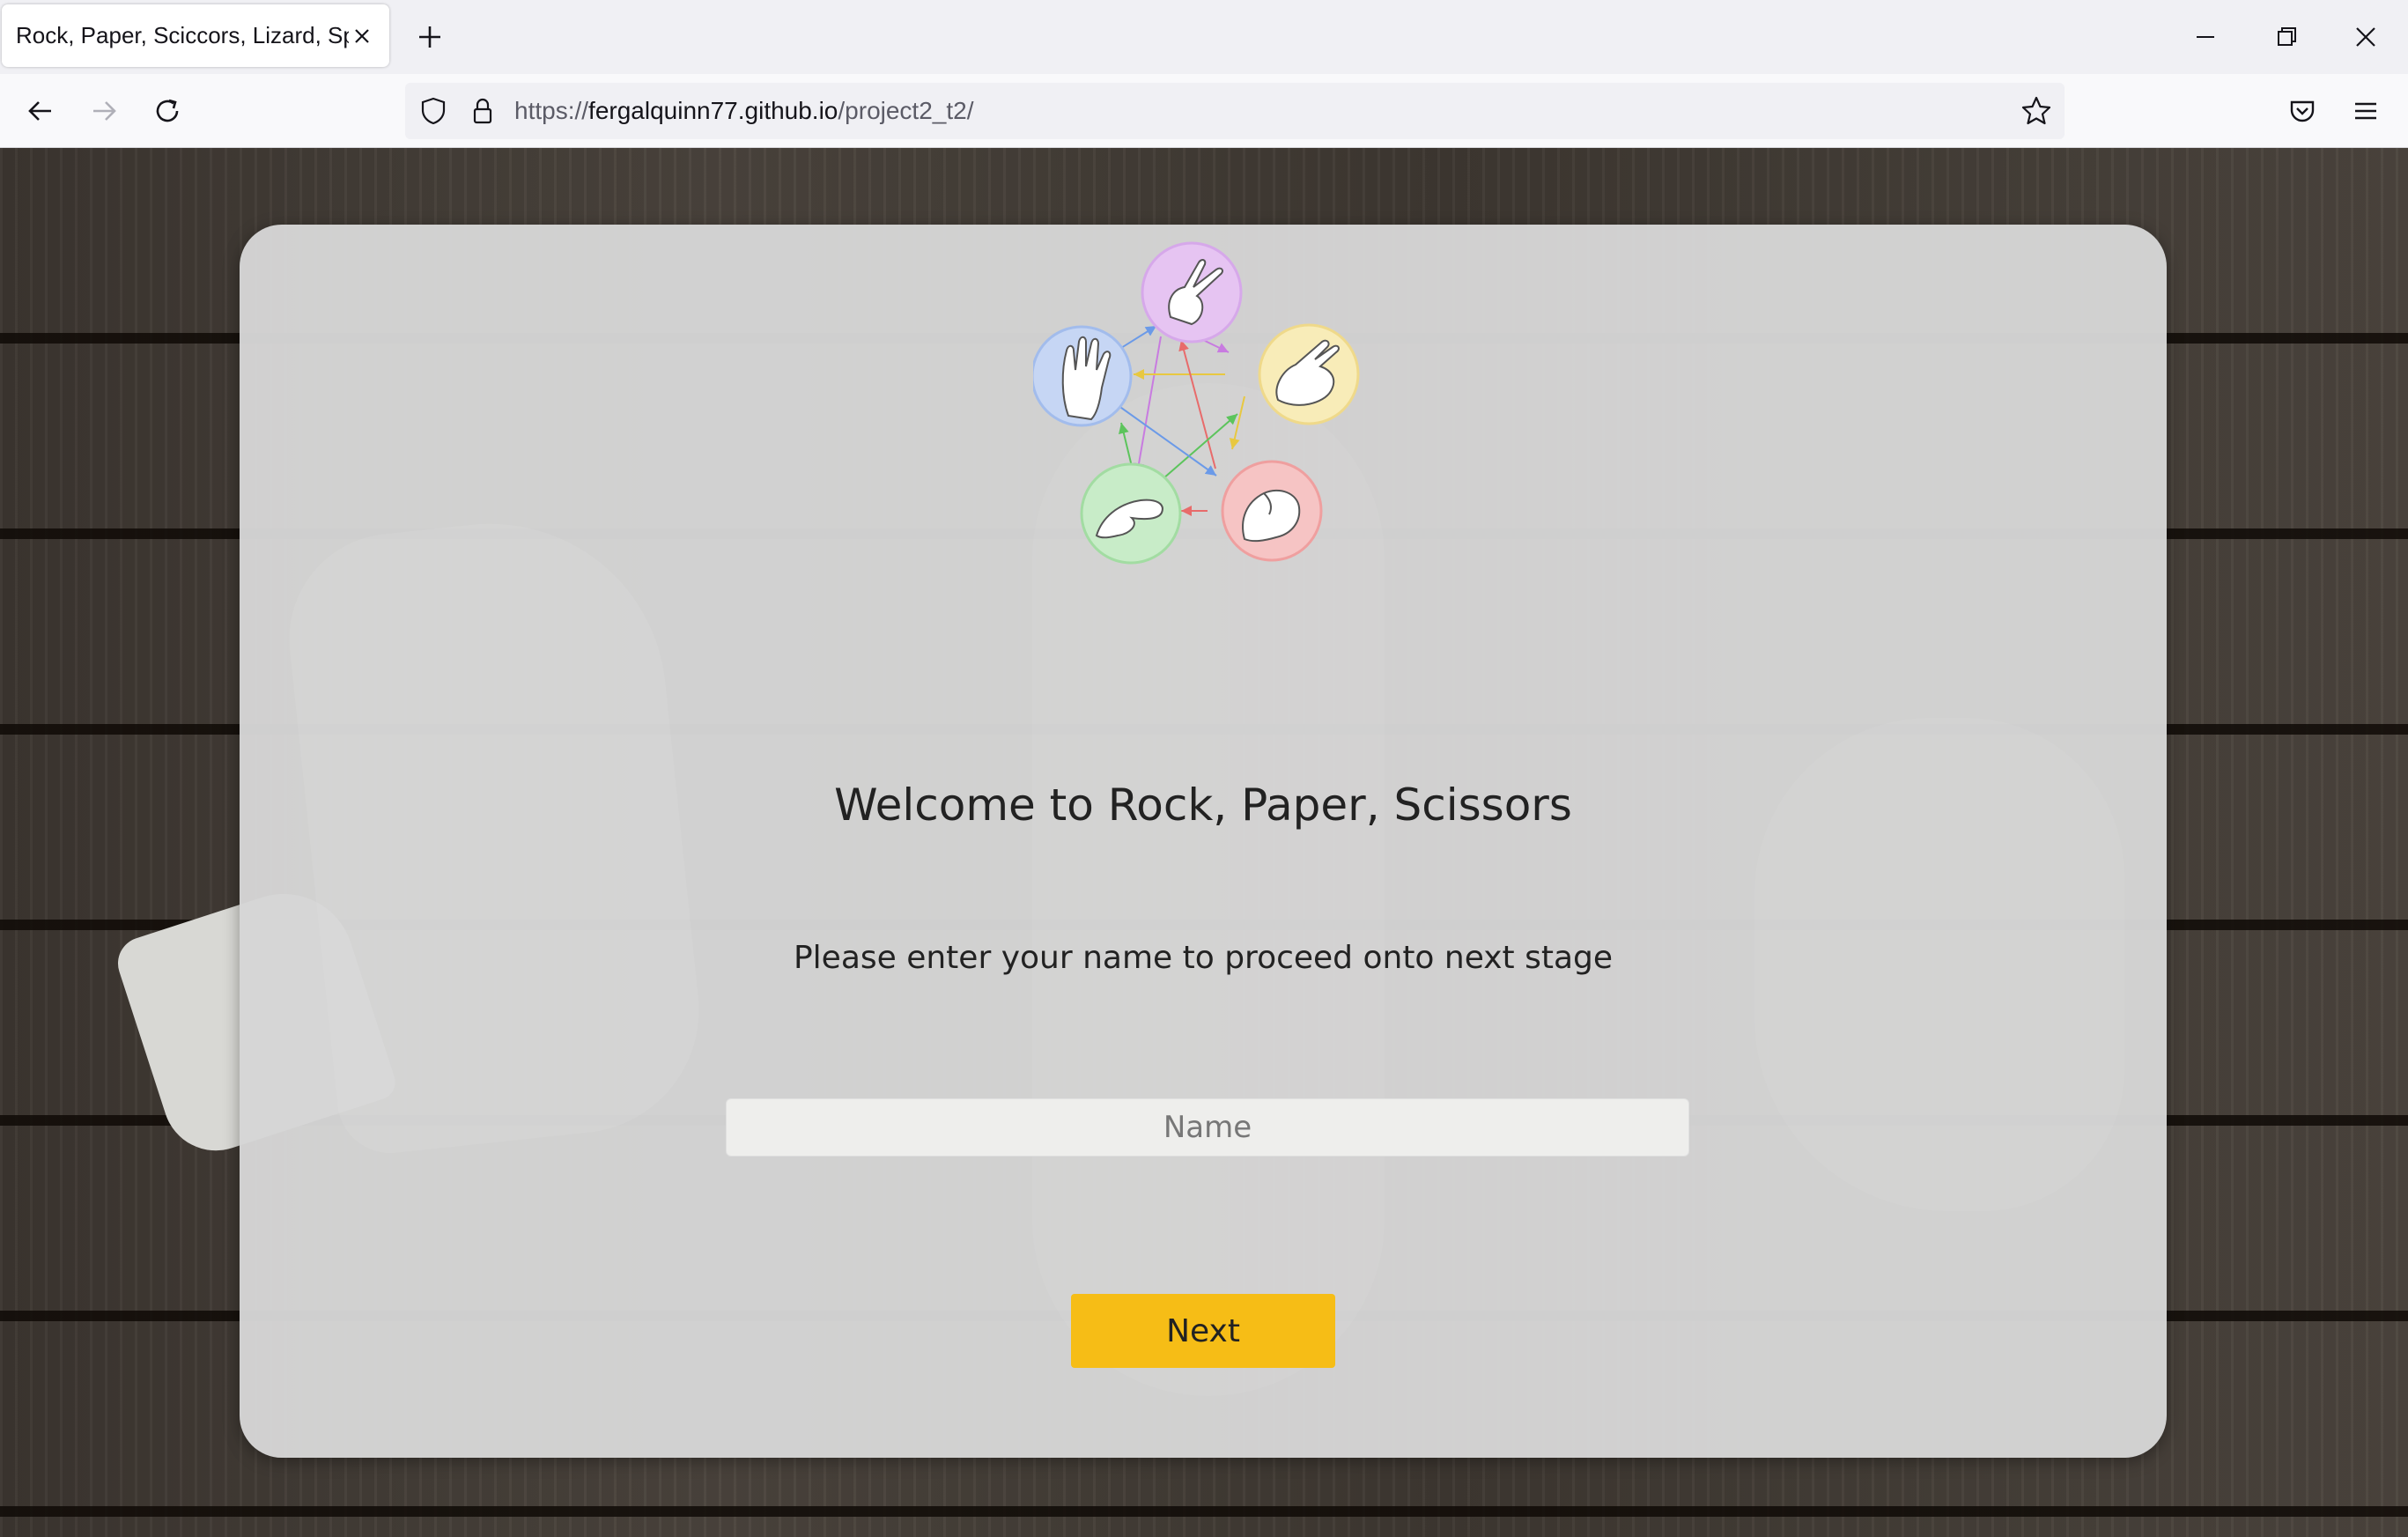 This screenshot has width=2408, height=1537. I want to click on pocket-icon, so click(2302, 111).